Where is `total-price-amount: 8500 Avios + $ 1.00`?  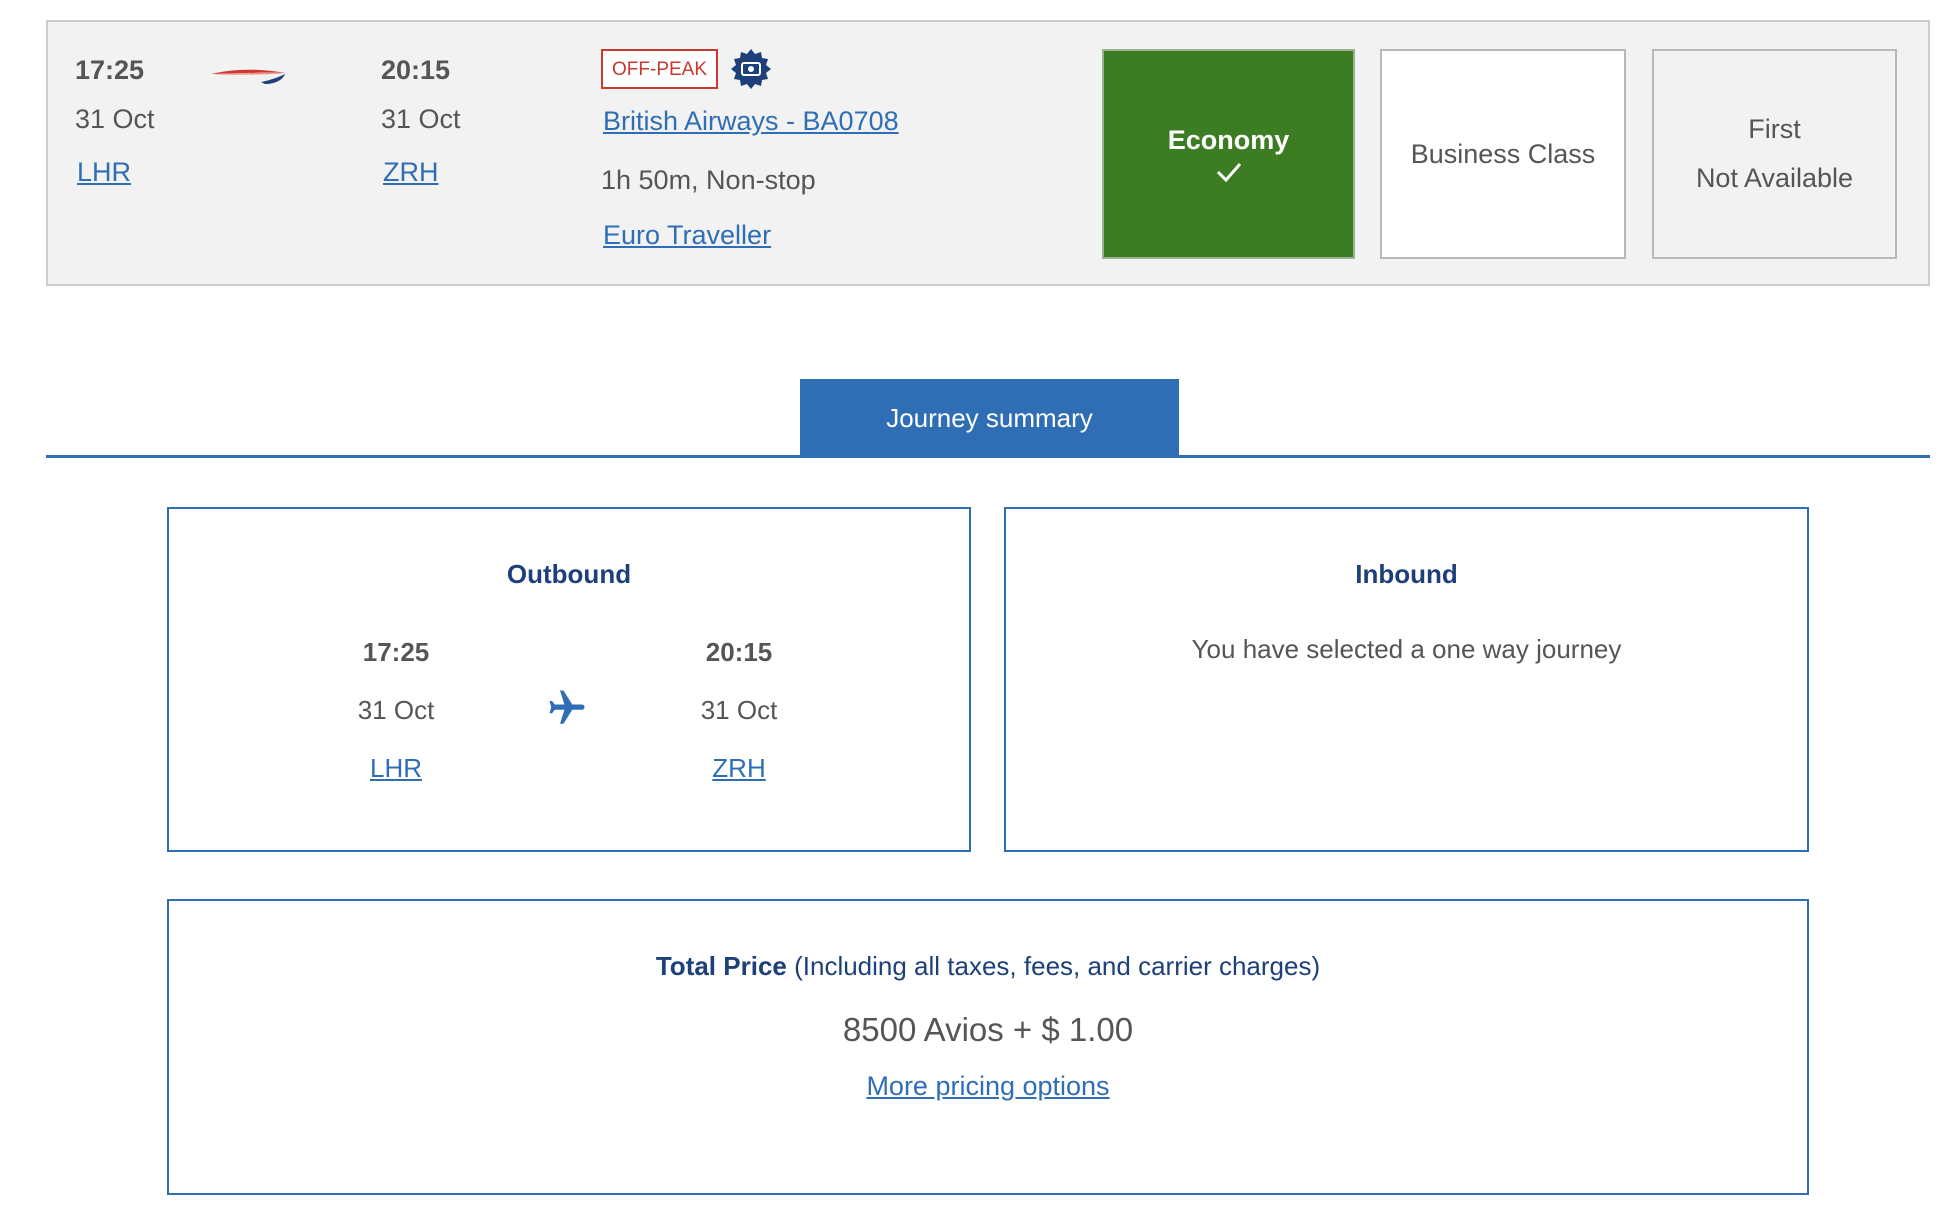 total-price-amount: 8500 Avios + $ 1.00 is located at coordinates (988, 1029).